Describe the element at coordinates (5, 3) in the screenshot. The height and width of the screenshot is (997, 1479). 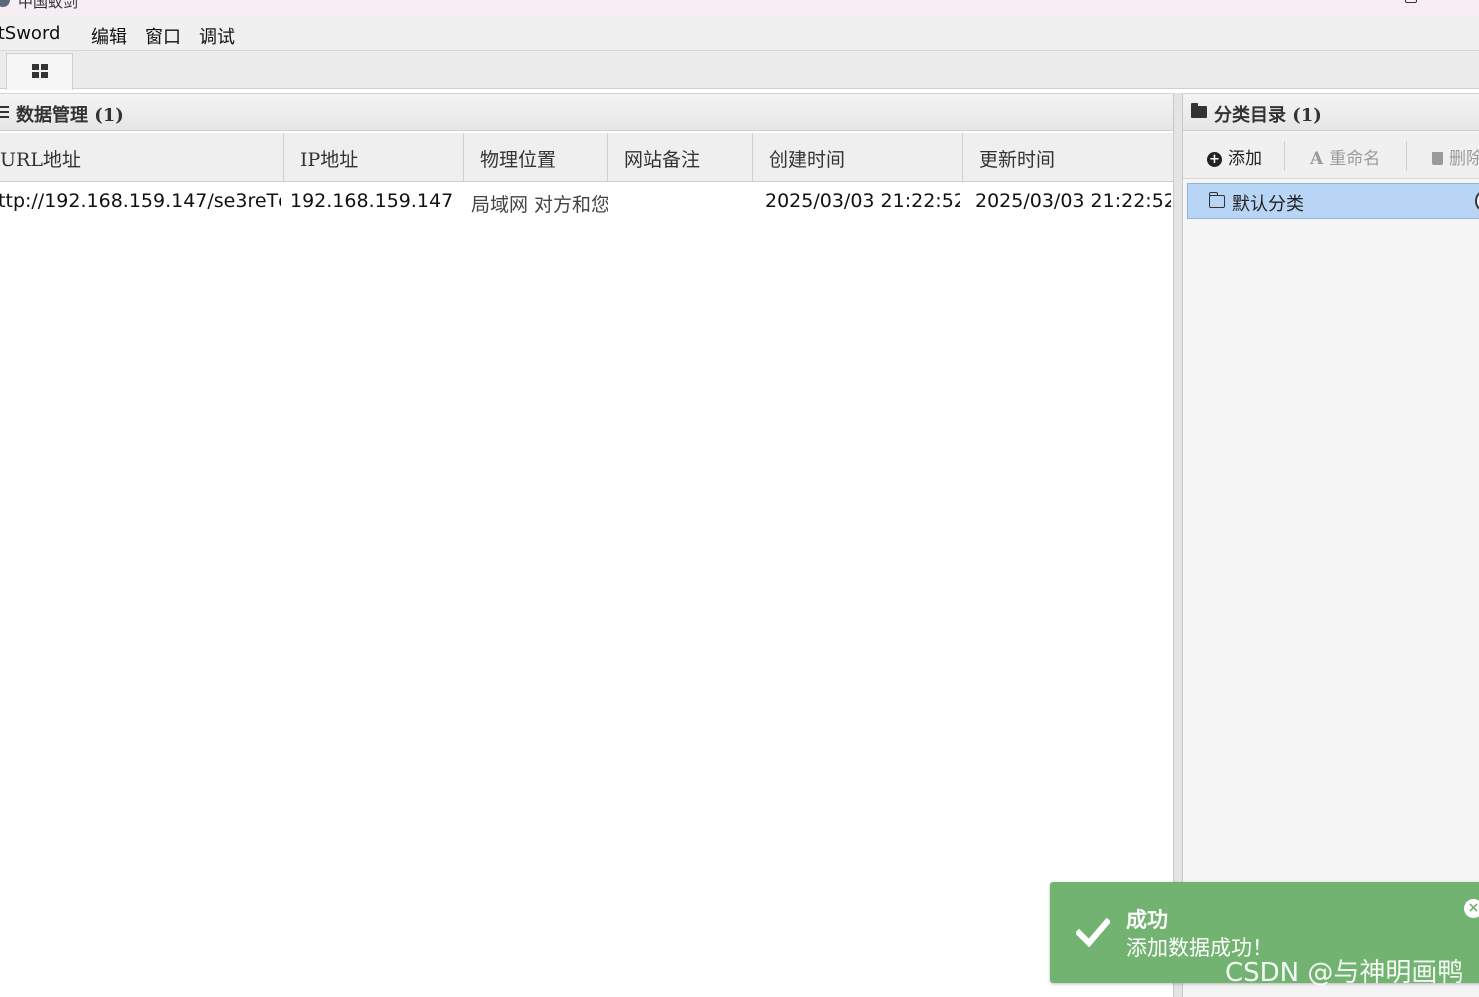
I see `app-icon` at that location.